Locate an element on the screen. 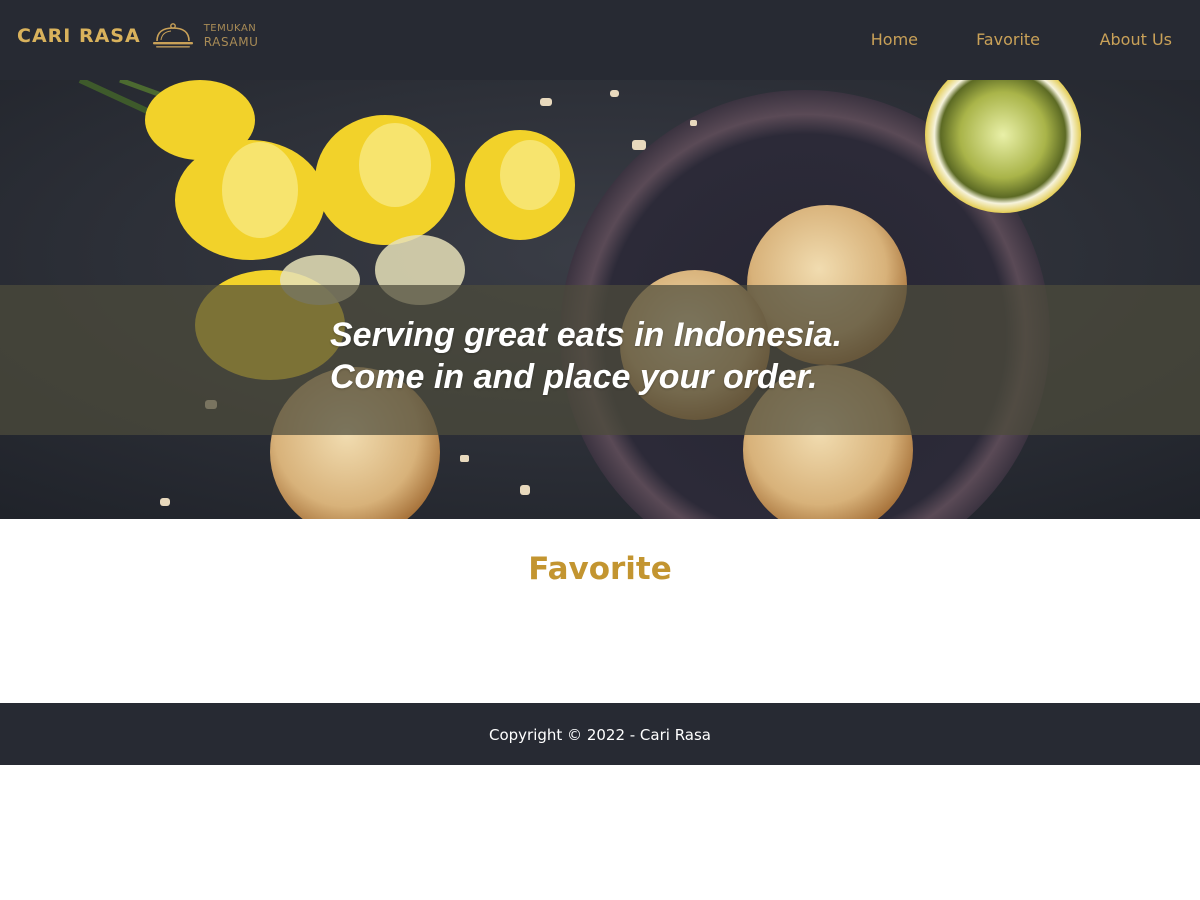  nav-home: Home is located at coordinates (894, 40).